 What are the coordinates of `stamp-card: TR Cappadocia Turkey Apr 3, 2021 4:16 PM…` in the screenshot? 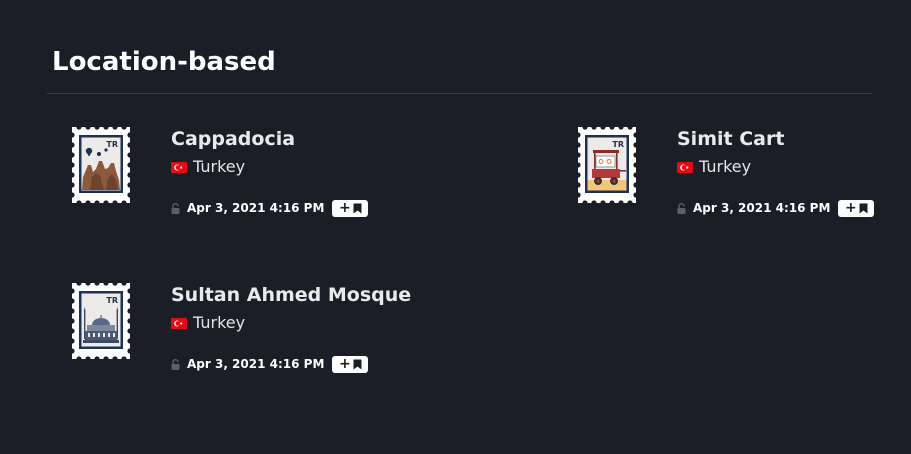 It's located at (230, 180).